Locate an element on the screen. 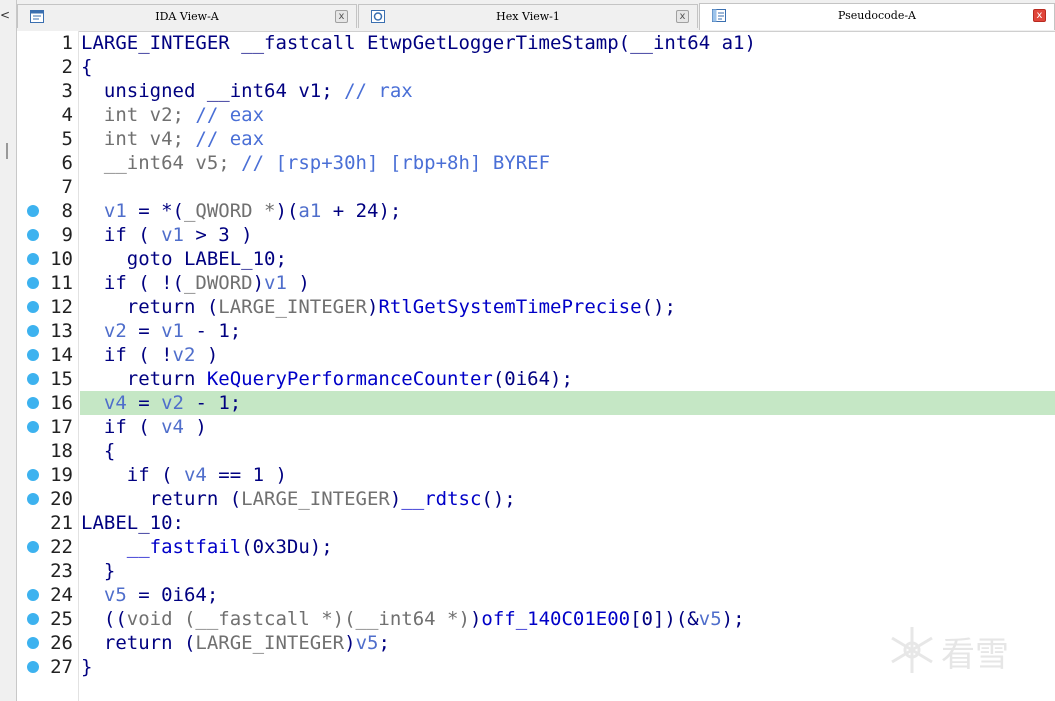  code-token: = 0i64; is located at coordinates (172, 595).